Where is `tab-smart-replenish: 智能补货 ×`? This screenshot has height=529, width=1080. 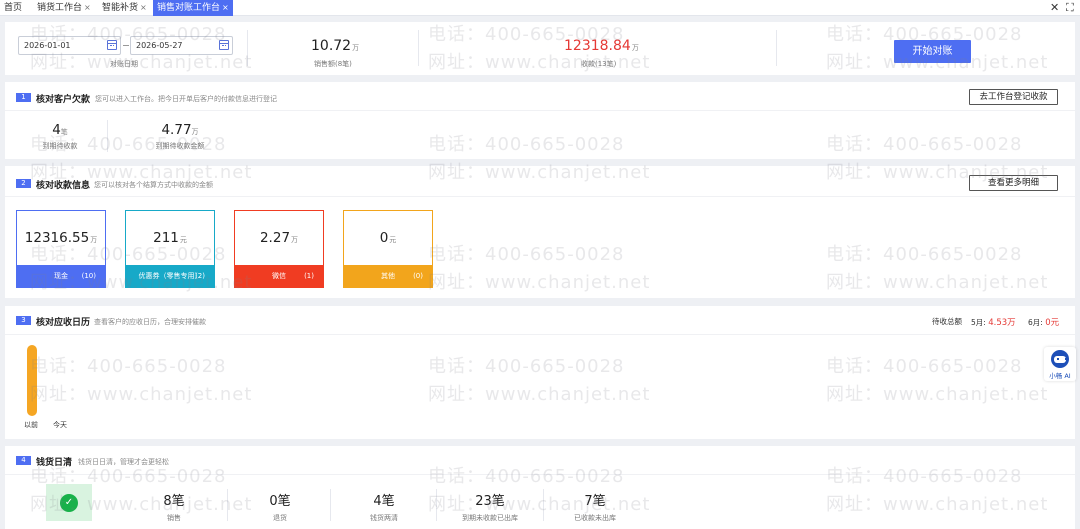
tab-smart-replenish: 智能补货 × is located at coordinates (124, 8).